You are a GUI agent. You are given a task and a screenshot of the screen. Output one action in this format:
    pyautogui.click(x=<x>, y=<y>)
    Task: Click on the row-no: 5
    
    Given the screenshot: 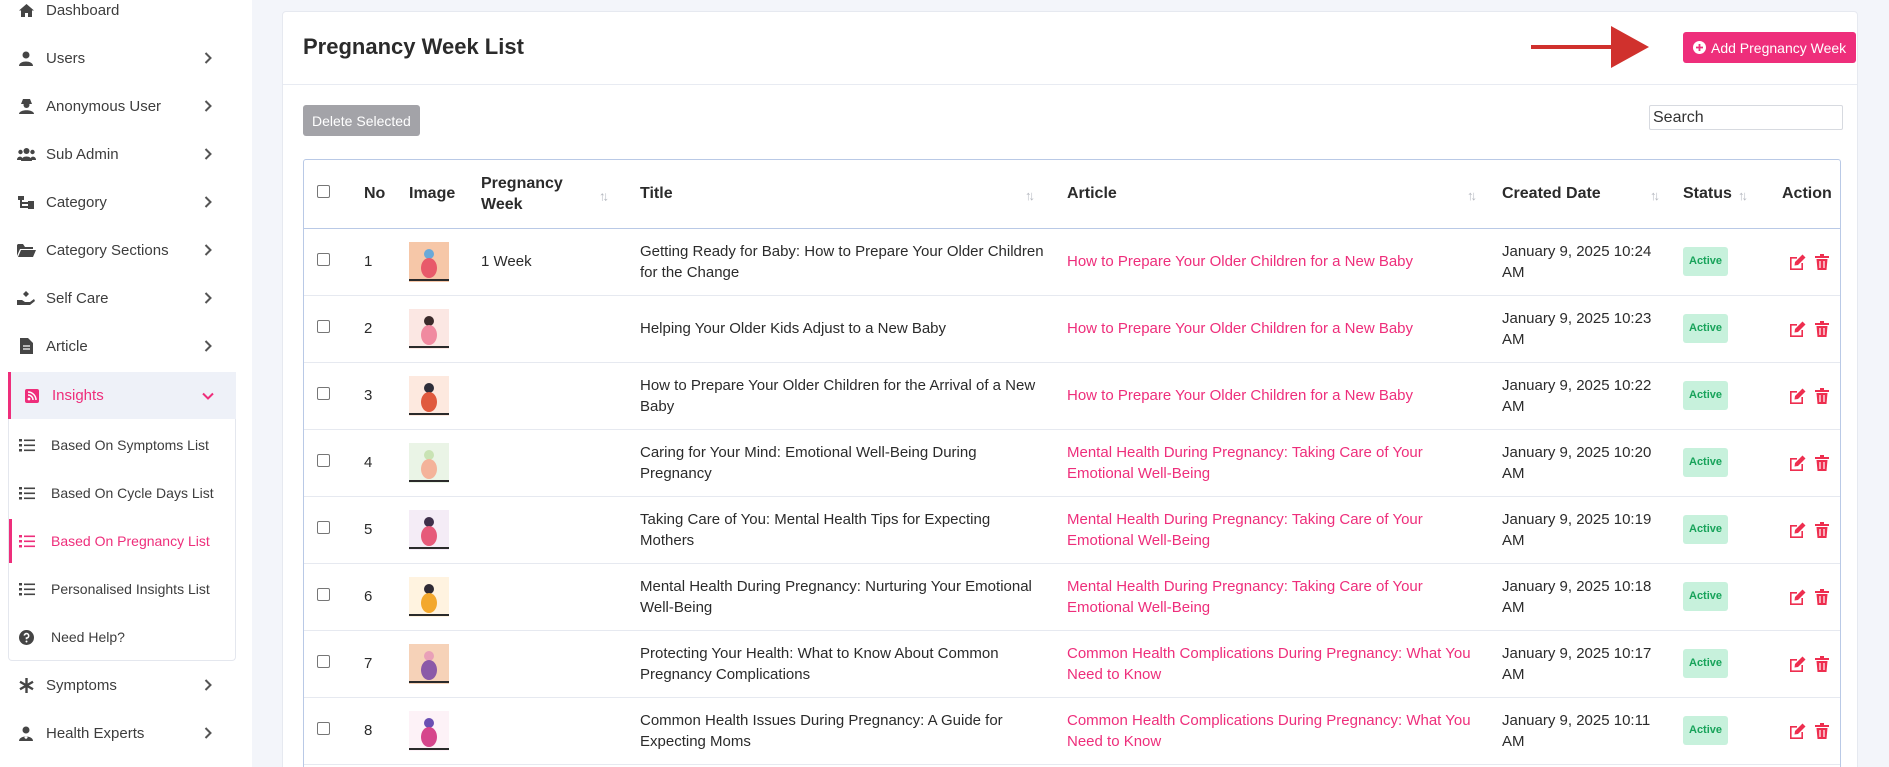 What is the action you would take?
    pyautogui.click(x=386, y=530)
    